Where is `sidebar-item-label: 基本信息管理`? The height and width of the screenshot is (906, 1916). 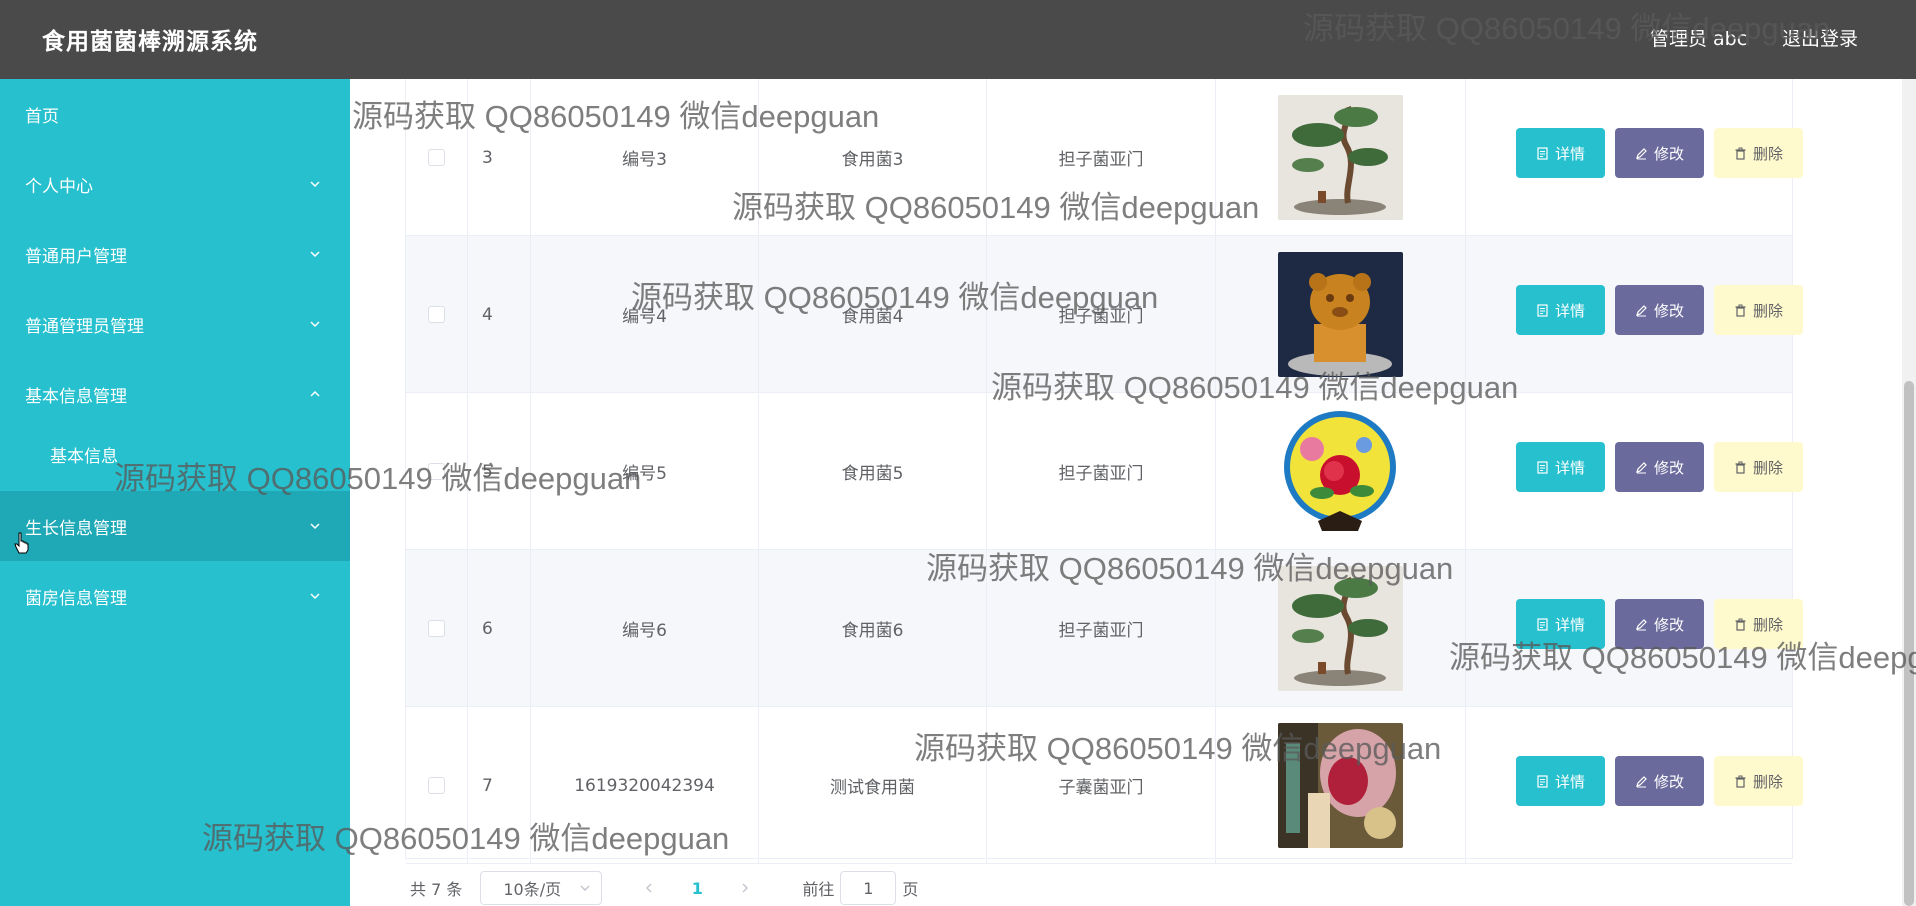
sidebar-item-label: 基本信息管理 is located at coordinates (76, 396).